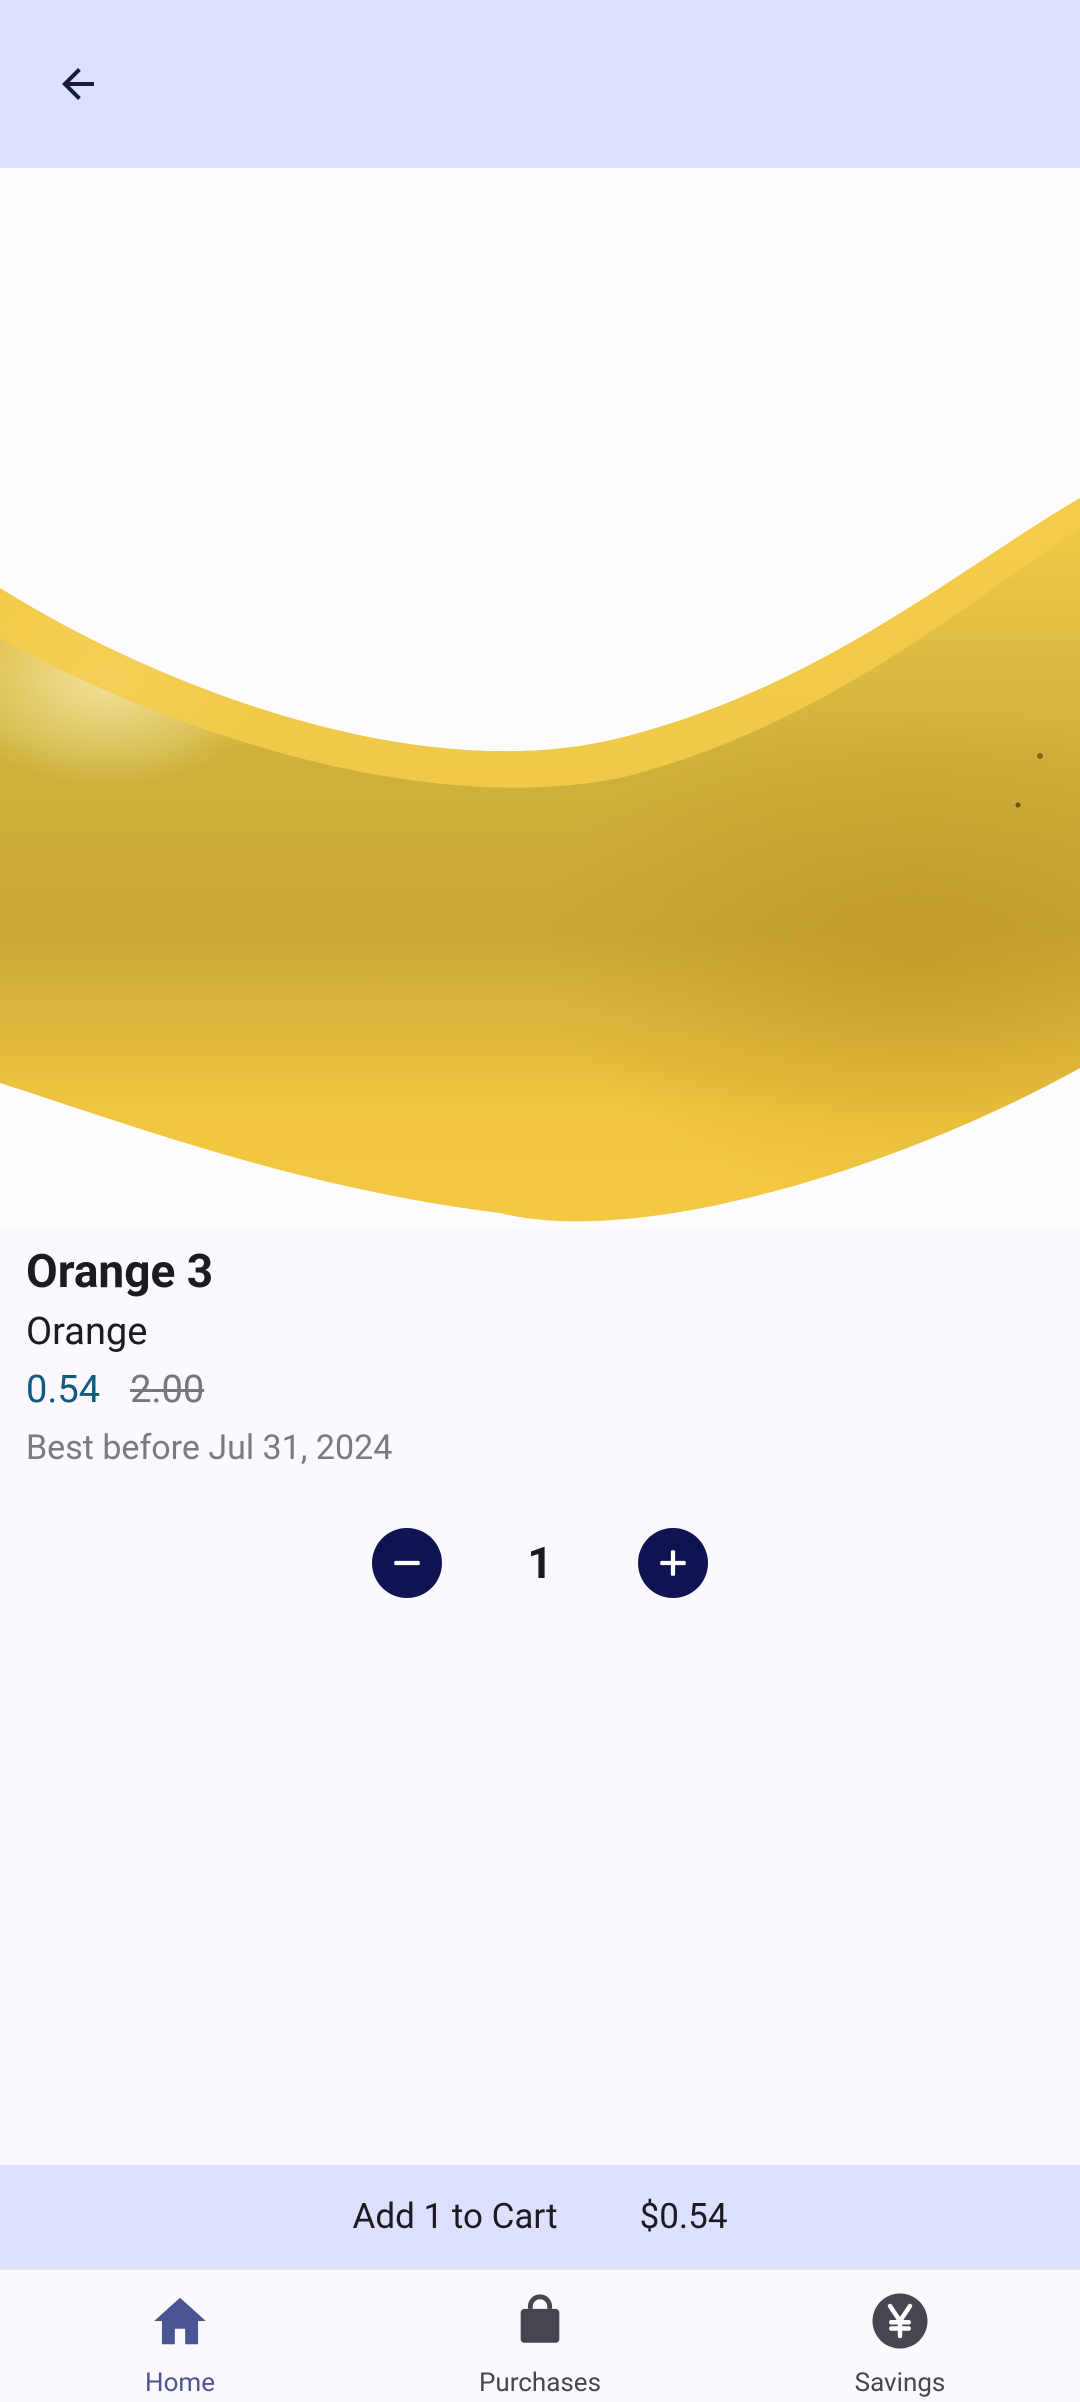 The image size is (1080, 2402). Describe the element at coordinates (180, 2383) in the screenshot. I see `nav-label-home: Home` at that location.